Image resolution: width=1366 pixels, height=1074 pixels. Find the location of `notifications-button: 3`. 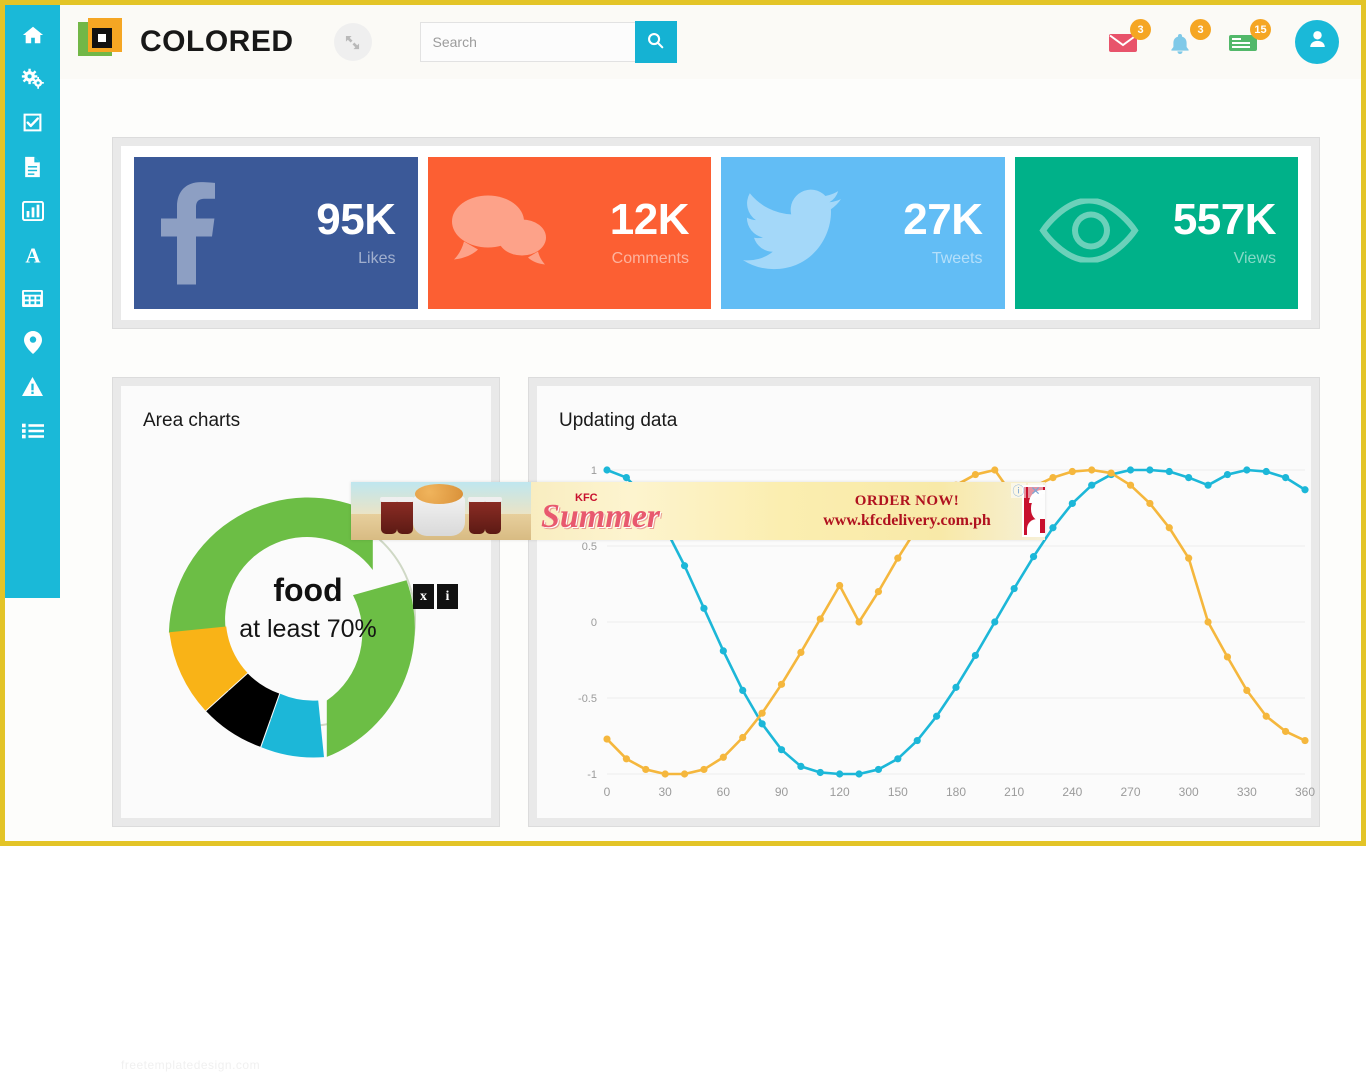

notifications-button: 3 is located at coordinates (1190, 39).